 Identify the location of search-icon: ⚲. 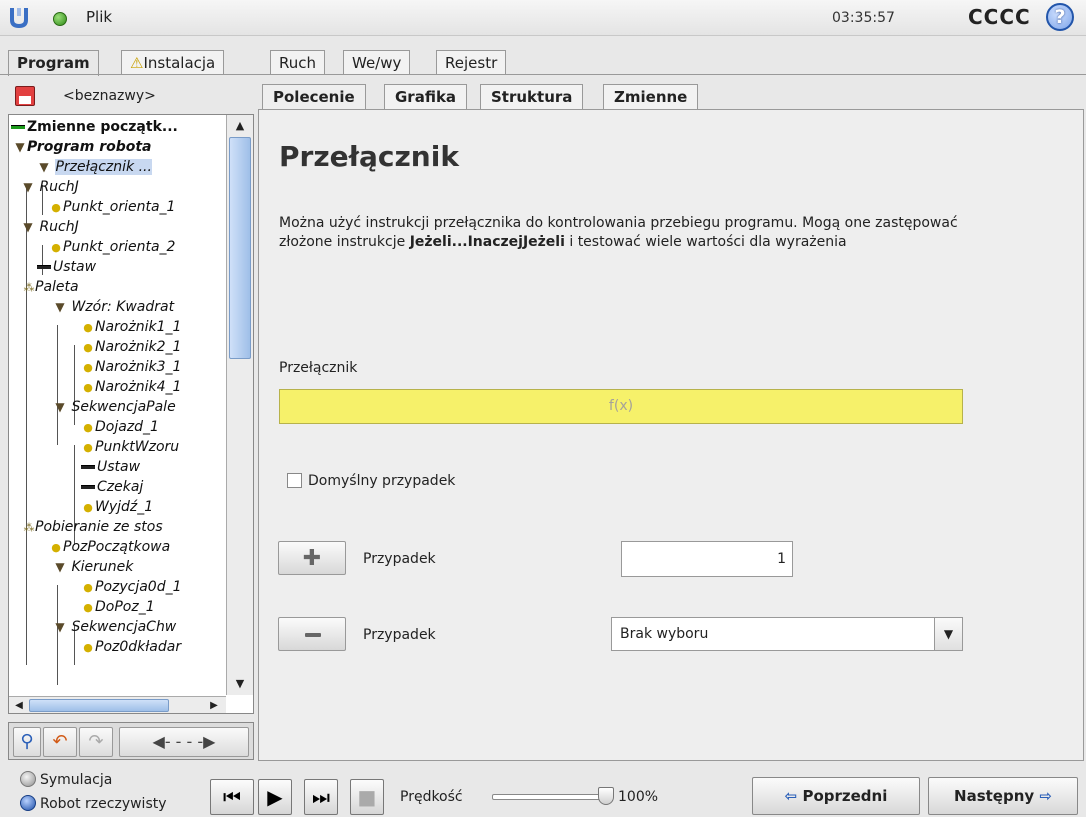
(27, 742).